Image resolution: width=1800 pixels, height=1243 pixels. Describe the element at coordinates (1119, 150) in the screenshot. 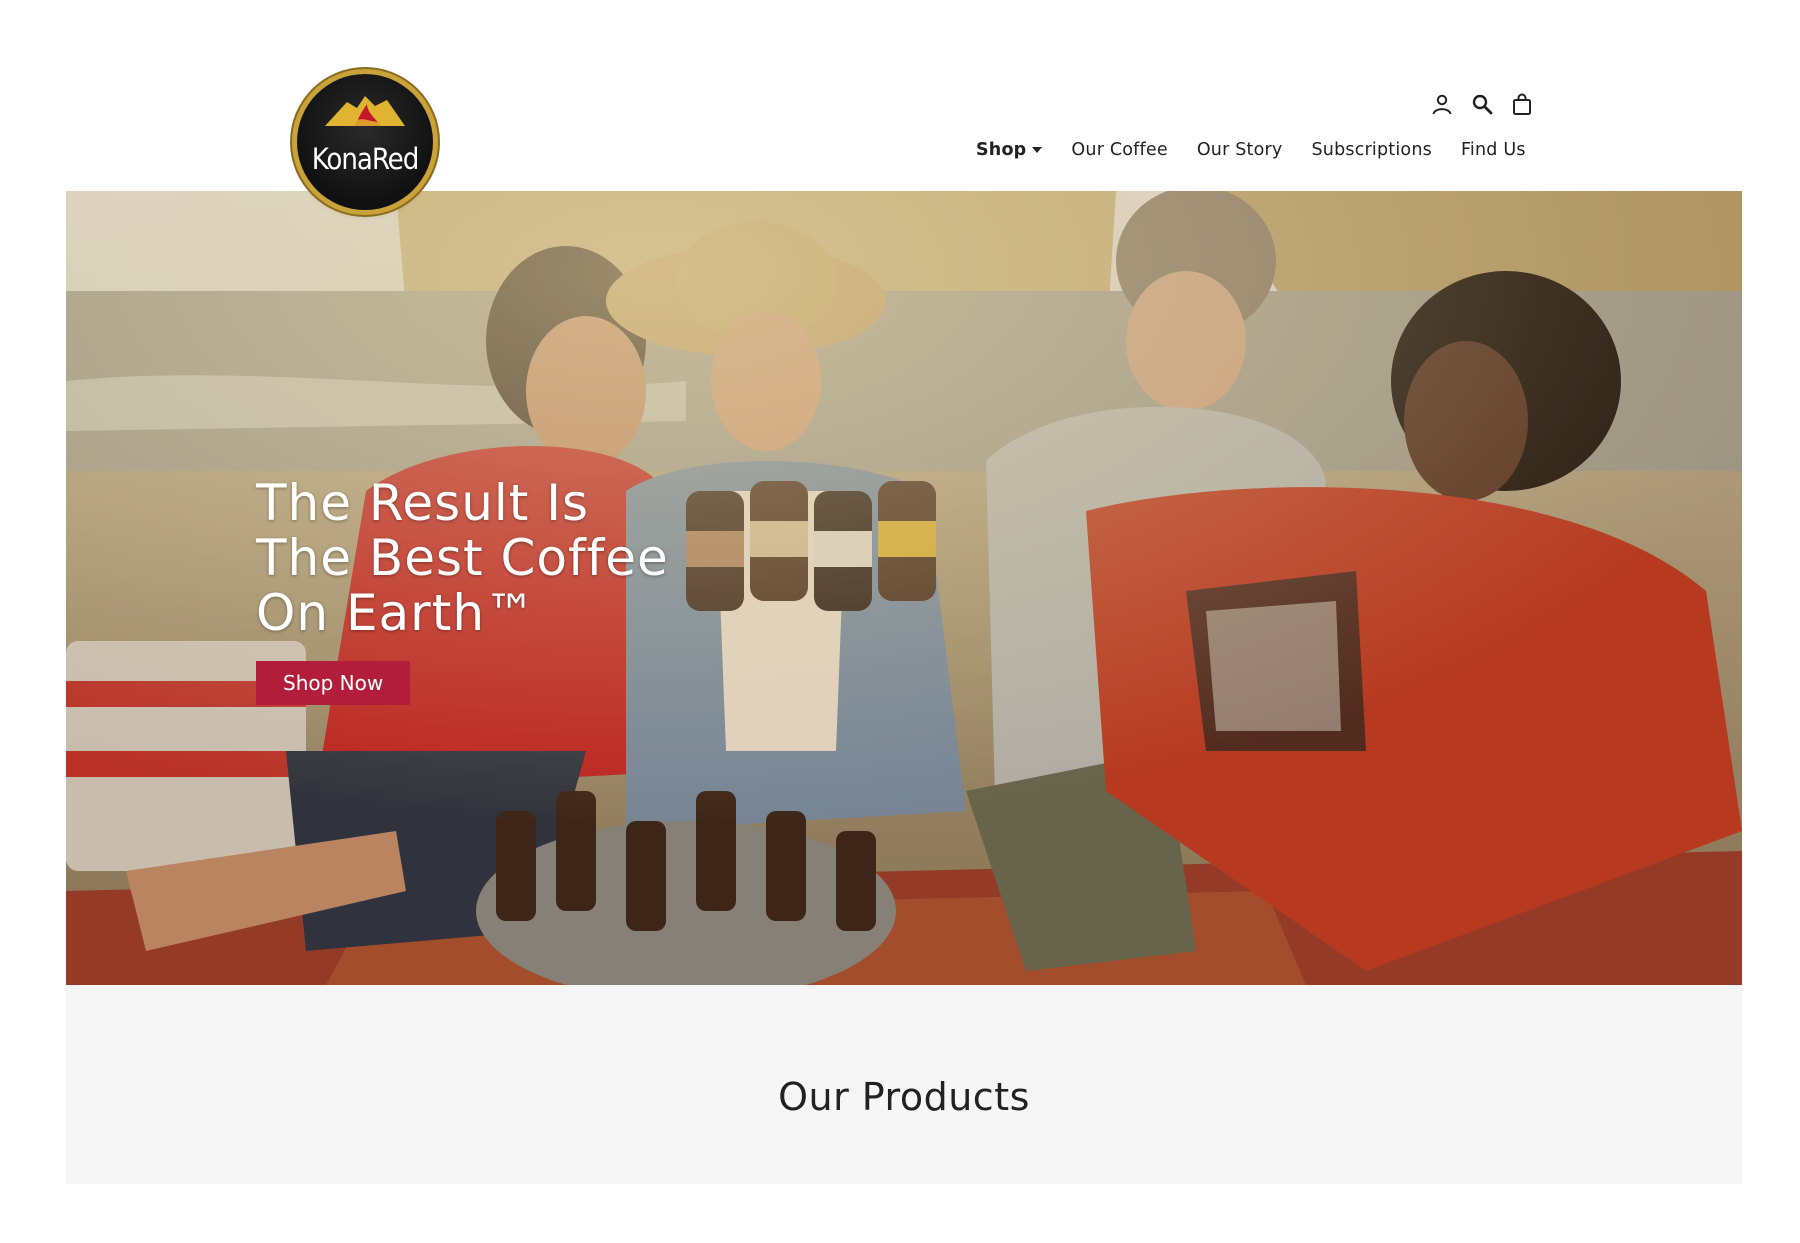

I see `nav-item-our-coffee: Our Coffee` at that location.